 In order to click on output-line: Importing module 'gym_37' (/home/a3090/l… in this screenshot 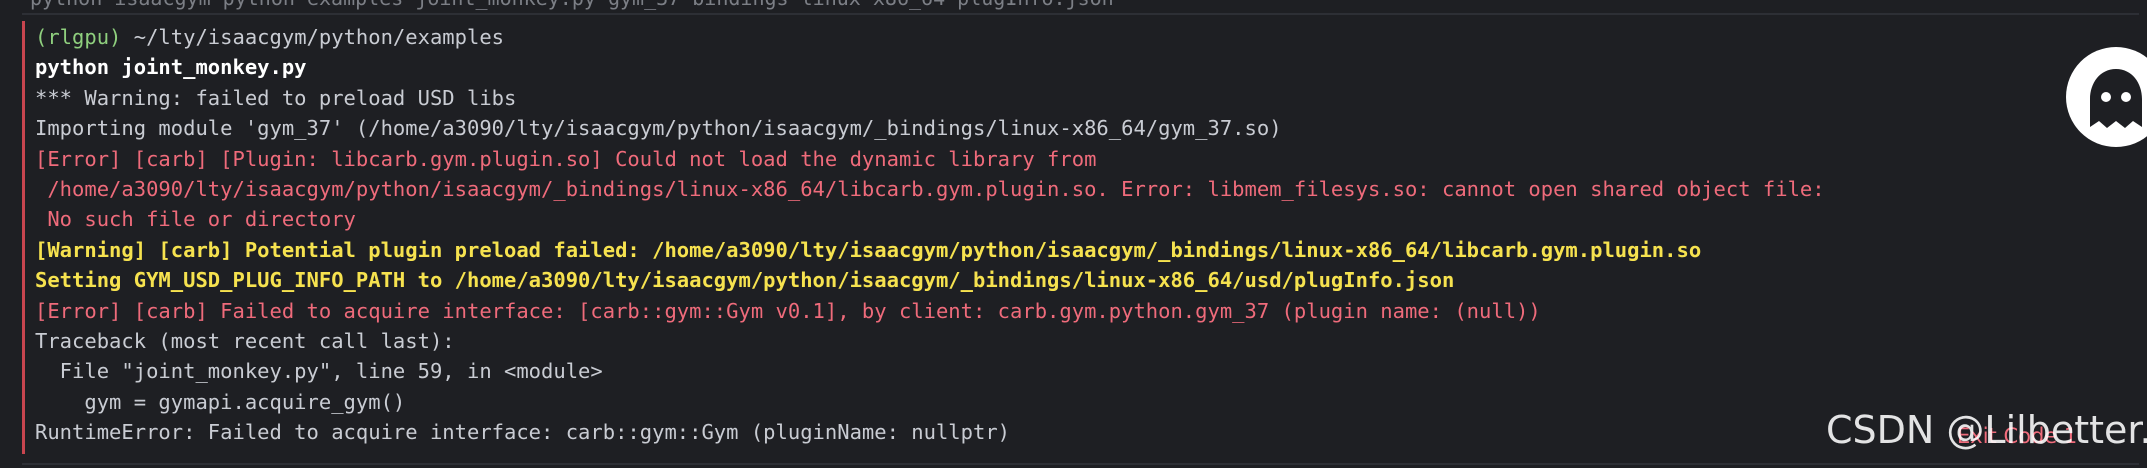, I will do `click(658, 128)`.